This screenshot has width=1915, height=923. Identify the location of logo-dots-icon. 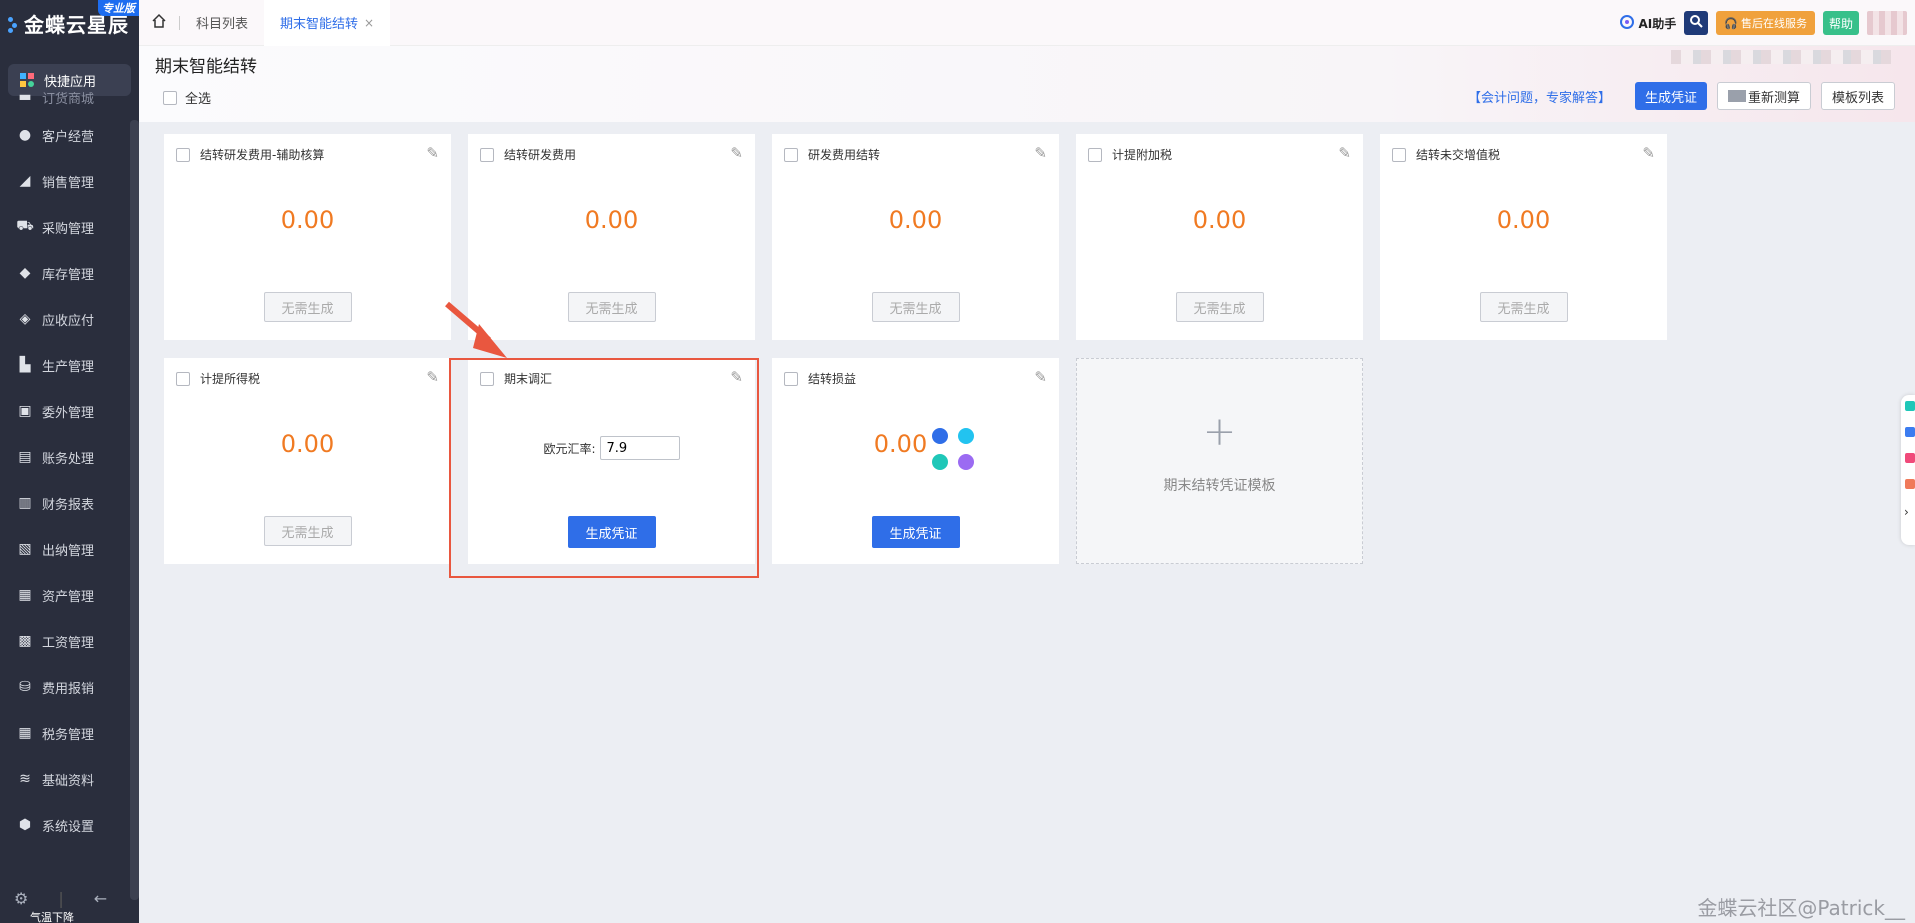
(13, 23).